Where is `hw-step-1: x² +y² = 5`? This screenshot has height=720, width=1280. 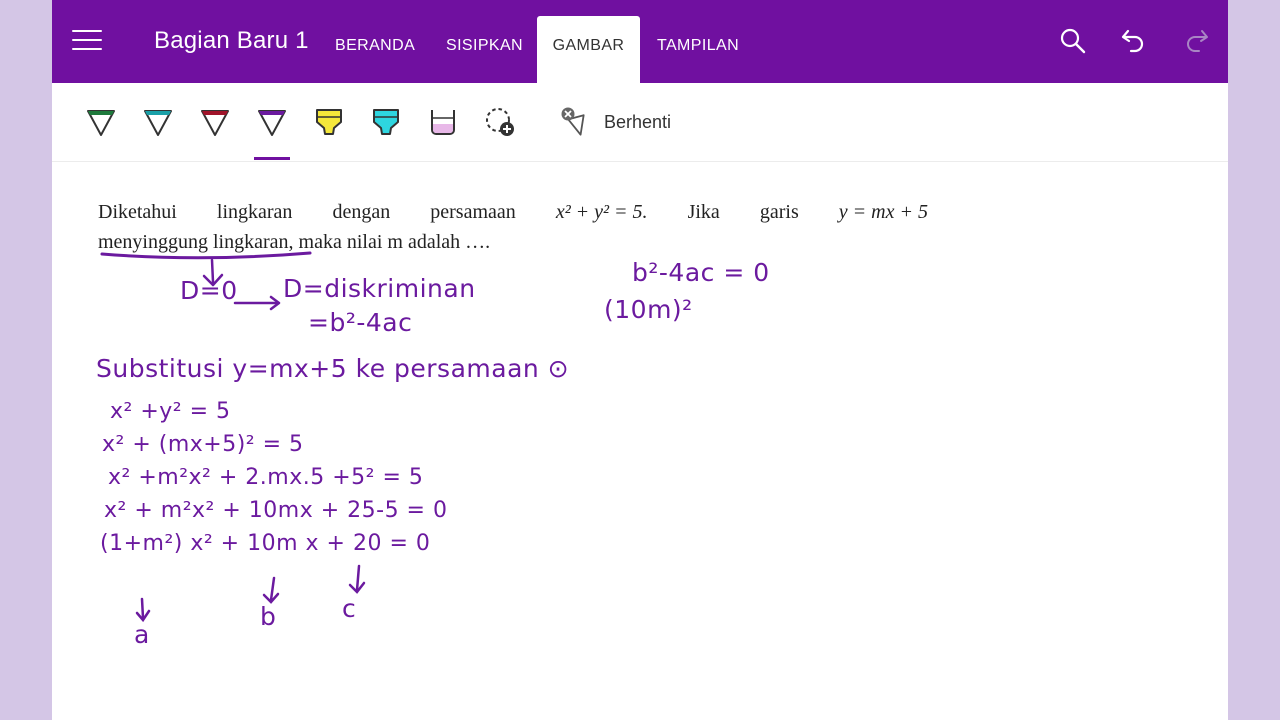 hw-step-1: x² +y² = 5 is located at coordinates (170, 411).